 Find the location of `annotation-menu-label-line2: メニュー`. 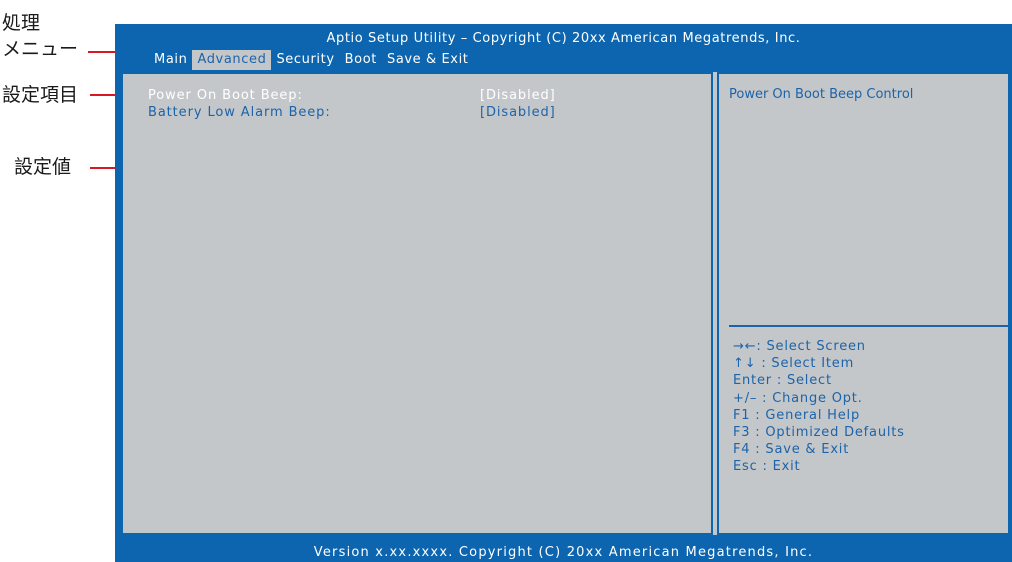

annotation-menu-label-line2: メニュー is located at coordinates (40, 49).